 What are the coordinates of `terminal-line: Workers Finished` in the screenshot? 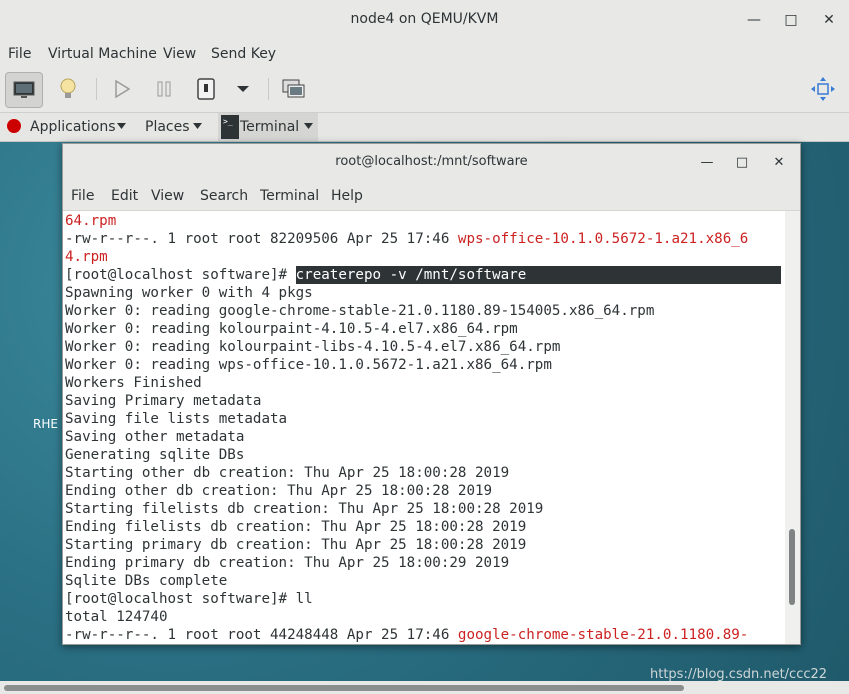 It's located at (133, 383).